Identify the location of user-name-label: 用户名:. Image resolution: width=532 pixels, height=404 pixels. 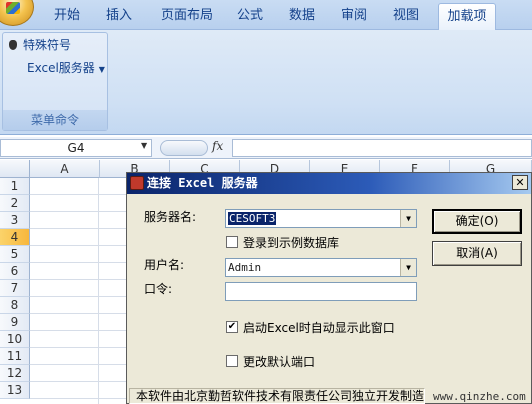
(164, 265).